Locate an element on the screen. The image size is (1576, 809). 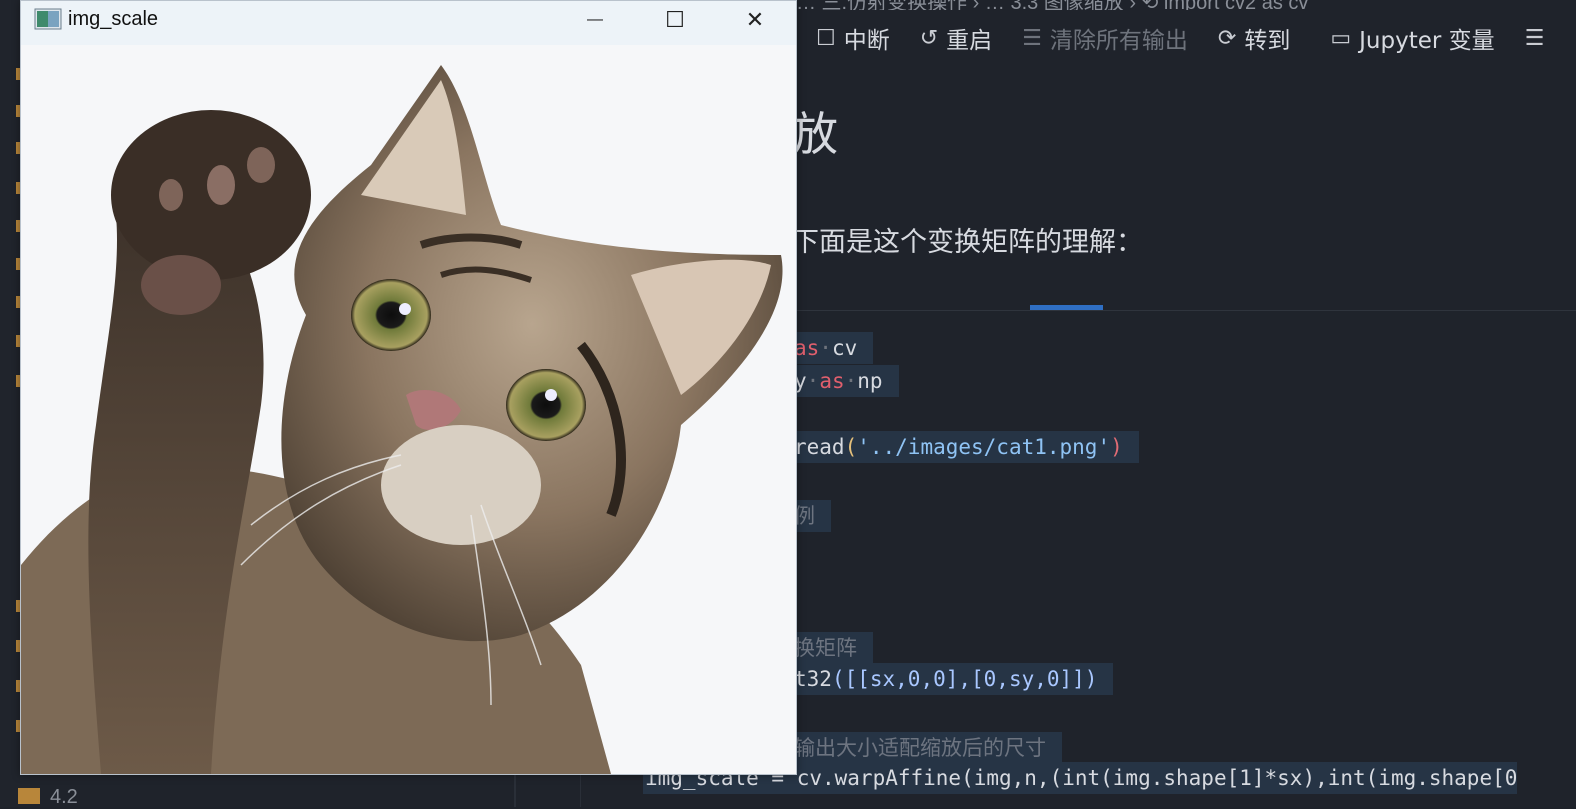
goto-button: ⟳ 转到 is located at coordinates (1254, 38).